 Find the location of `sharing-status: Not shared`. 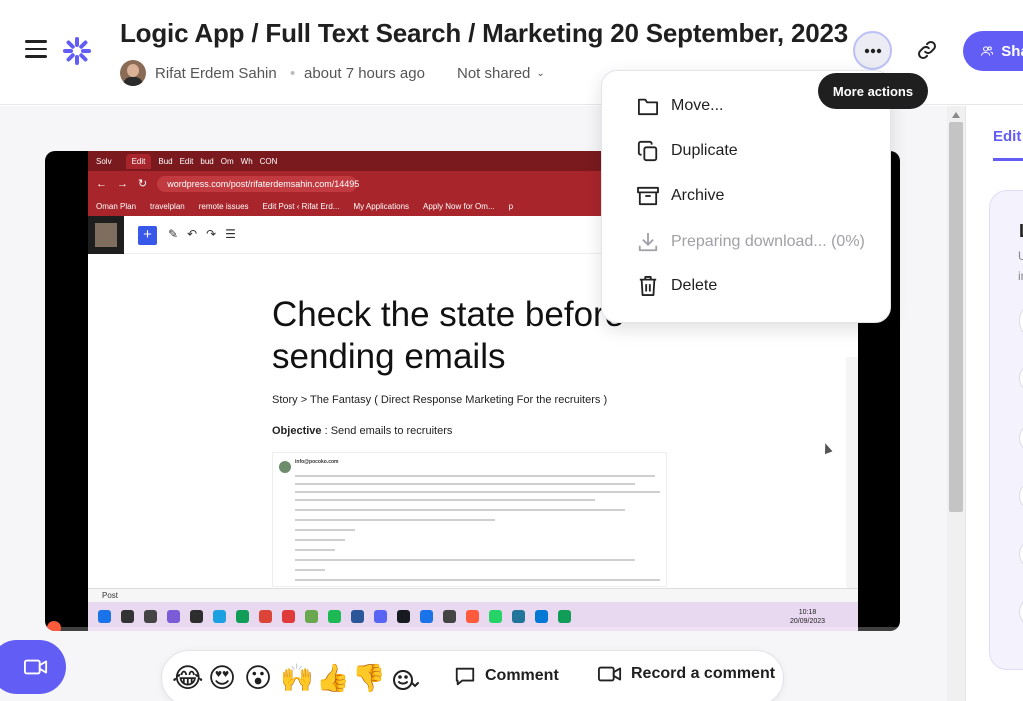

sharing-status: Not shared is located at coordinates (494, 73).